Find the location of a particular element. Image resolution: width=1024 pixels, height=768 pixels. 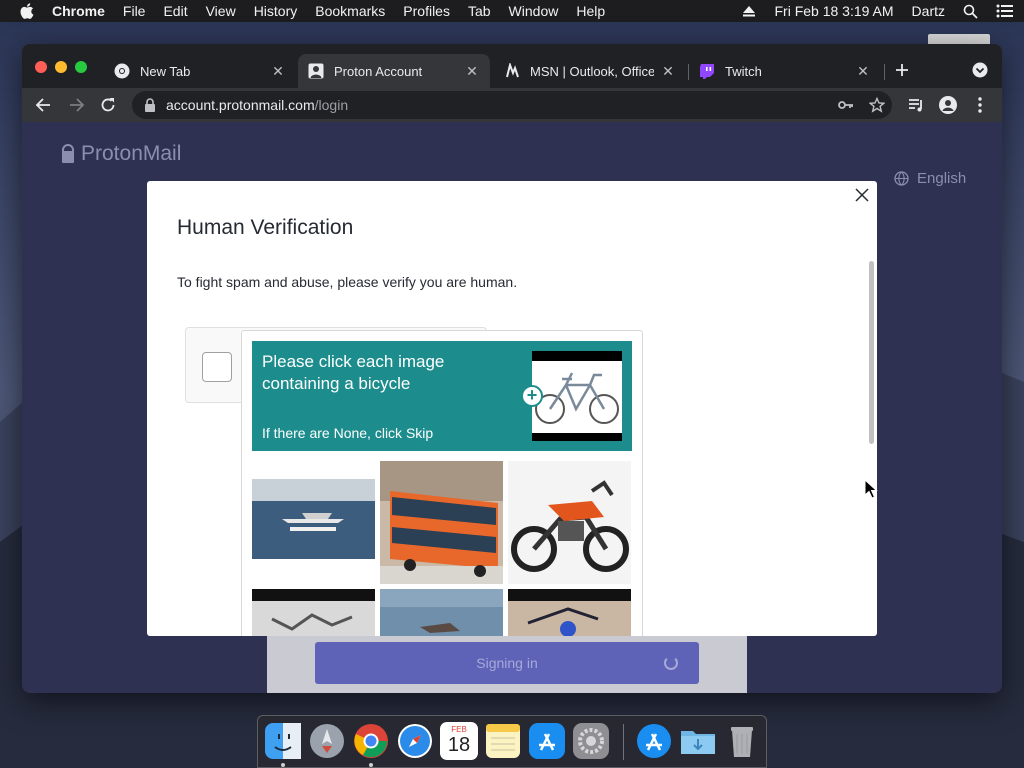

plus-icon: + is located at coordinates (532, 396).